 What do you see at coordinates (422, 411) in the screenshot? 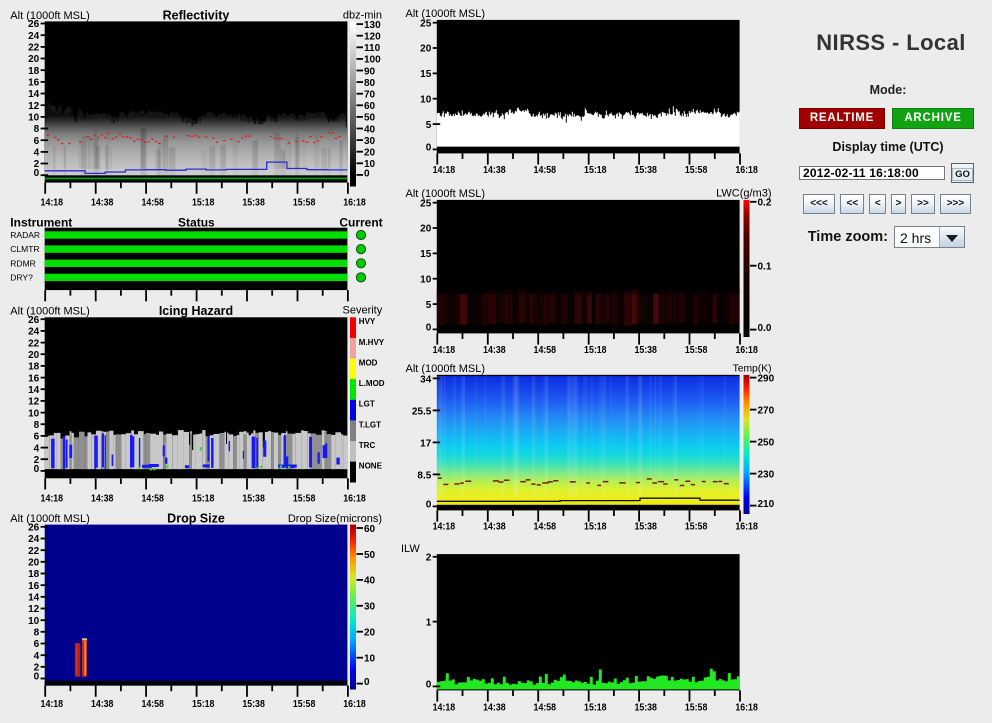
I see `svg-text: 25.5` at bounding box center [422, 411].